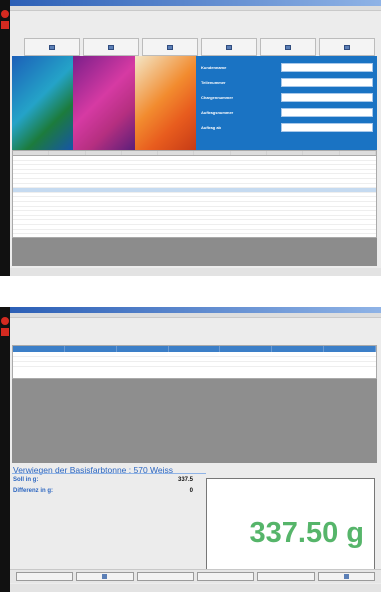 The height and width of the screenshot is (592, 381). Describe the element at coordinates (185, 480) in the screenshot. I see `target-weight-value: 337.5` at that location.